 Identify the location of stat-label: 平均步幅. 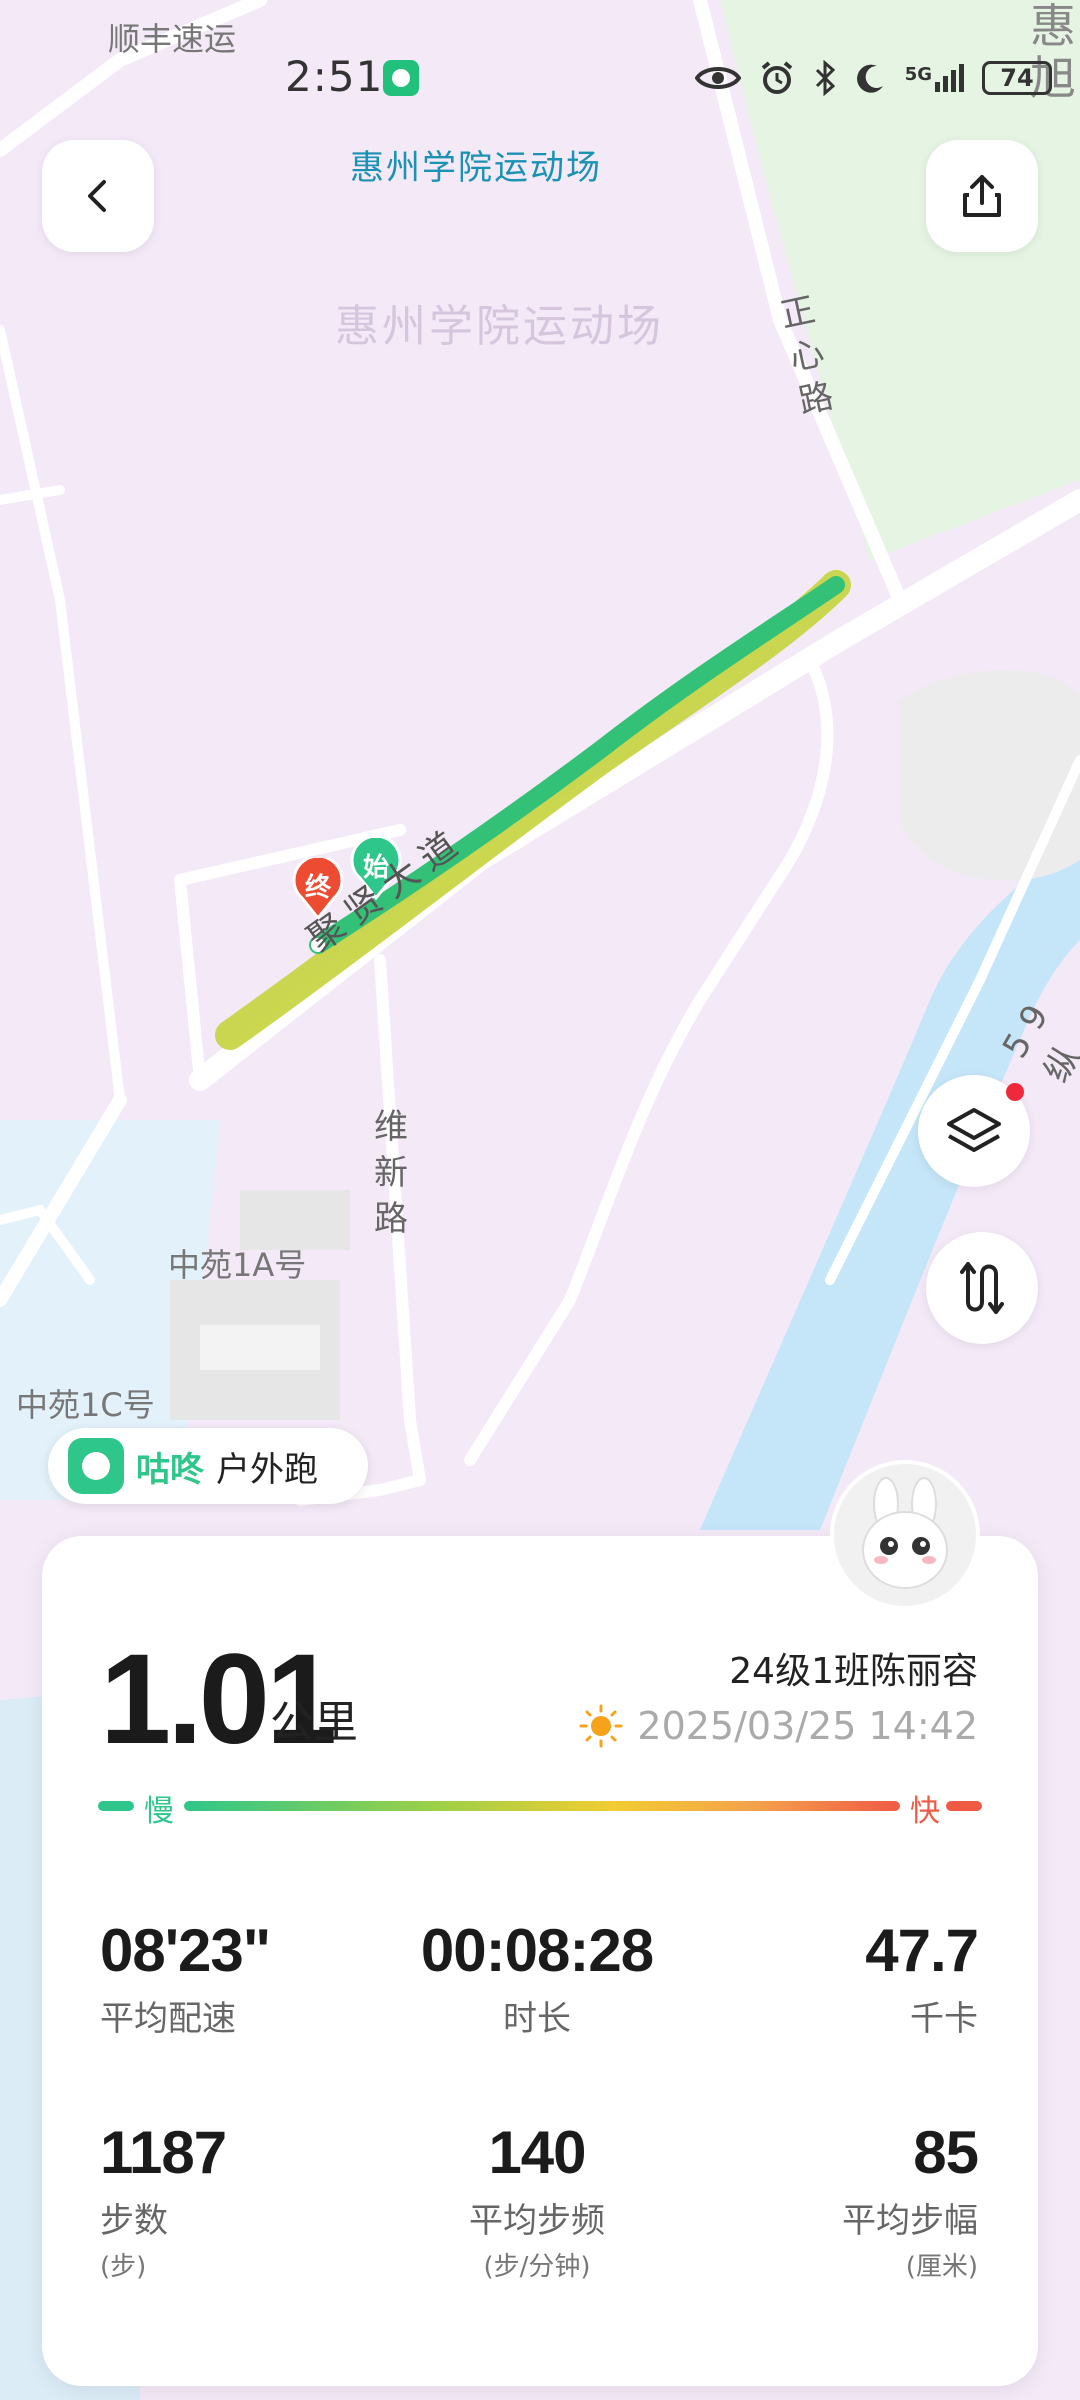
(910, 2221).